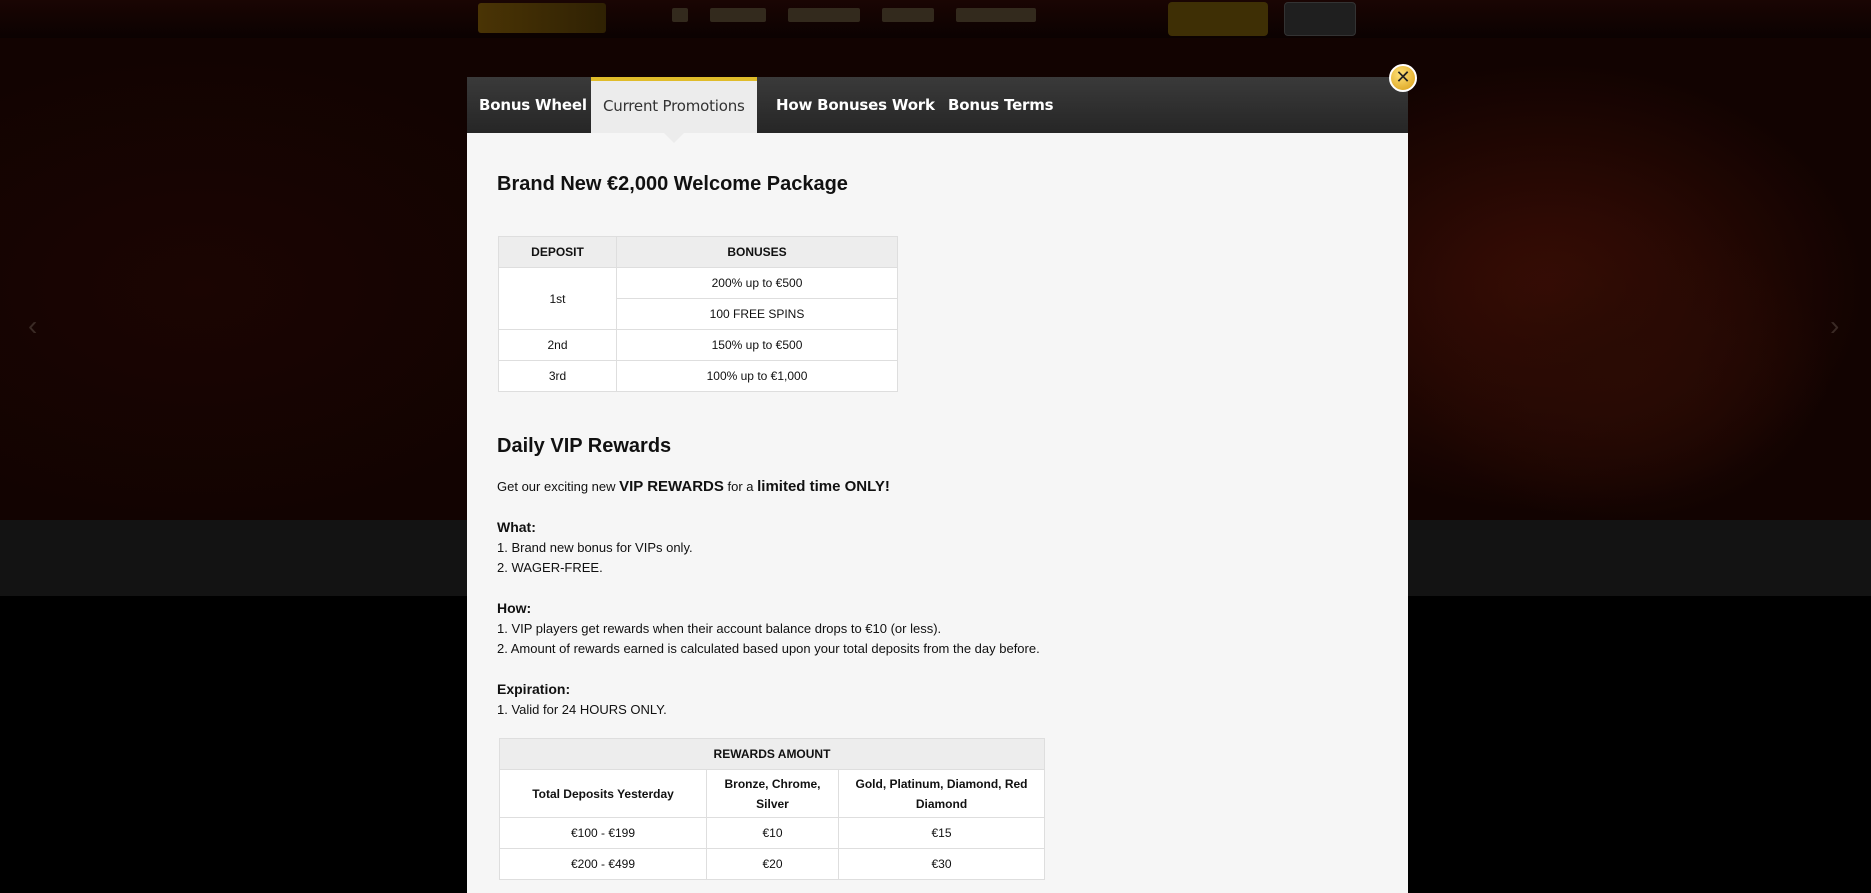 The width and height of the screenshot is (1871, 893). I want to click on table-header-cell: BONUSES, so click(757, 252).